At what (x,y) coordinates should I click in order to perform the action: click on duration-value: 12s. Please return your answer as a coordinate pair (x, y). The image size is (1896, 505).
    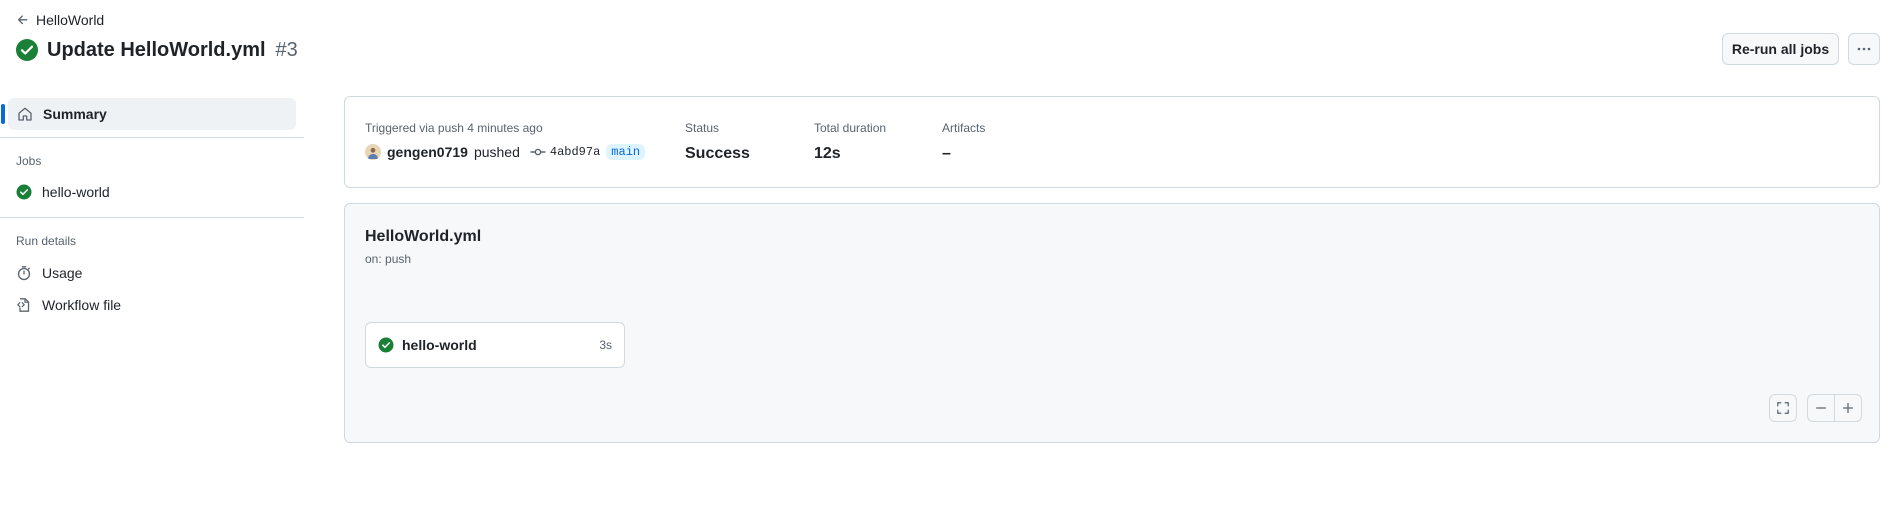
    Looking at the image, I should click on (827, 154).